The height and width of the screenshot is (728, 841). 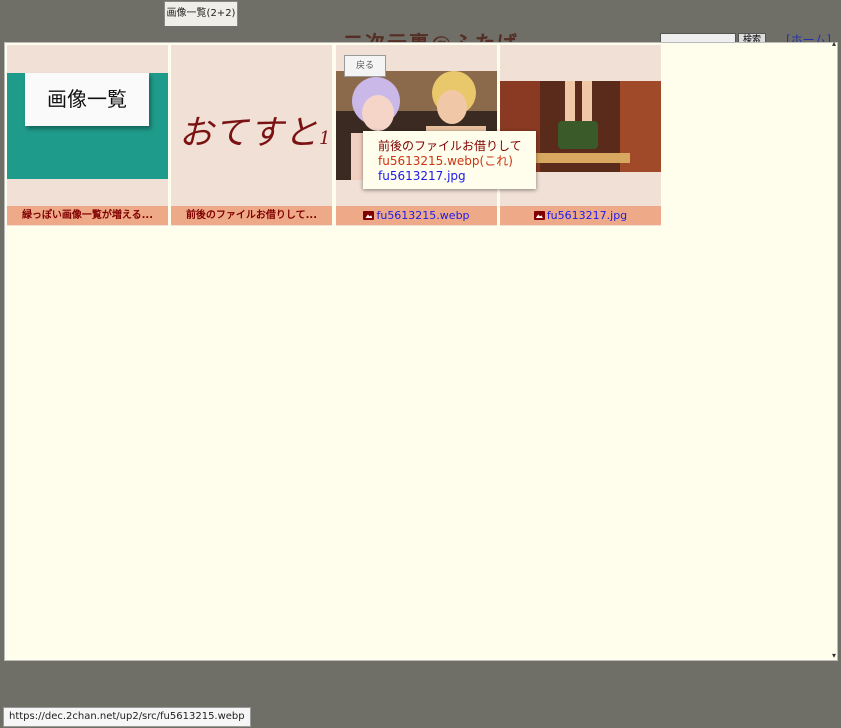 I want to click on scroll-down-arrow: ▾, so click(x=834, y=655).